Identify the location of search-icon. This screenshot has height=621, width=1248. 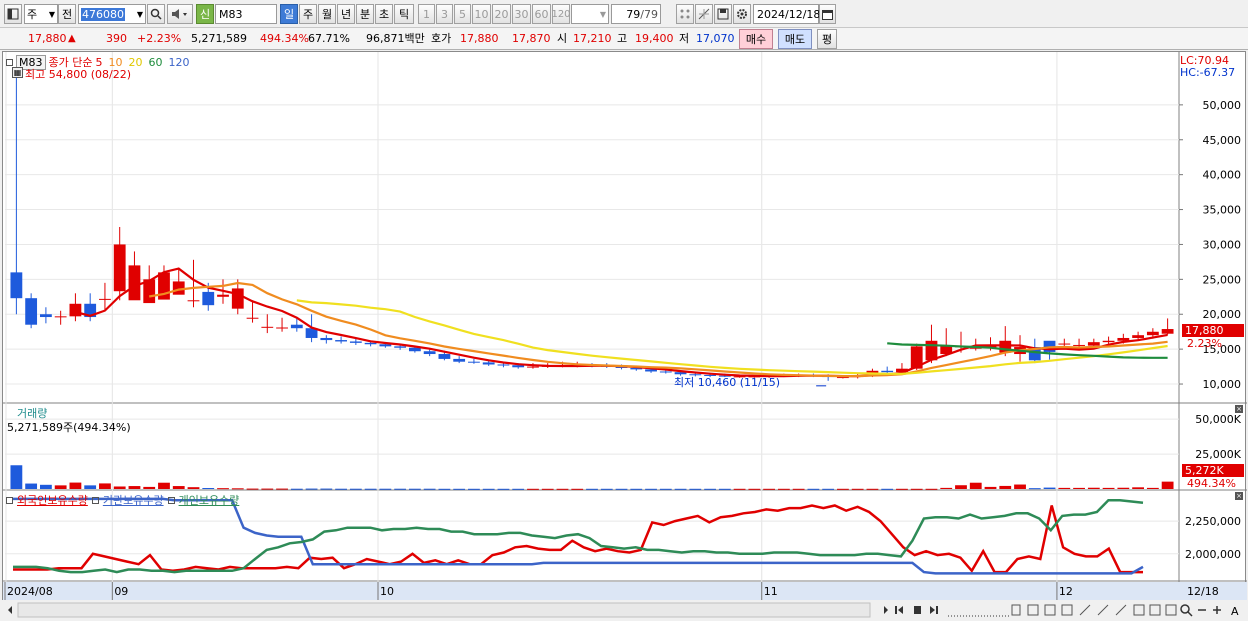
(156, 14).